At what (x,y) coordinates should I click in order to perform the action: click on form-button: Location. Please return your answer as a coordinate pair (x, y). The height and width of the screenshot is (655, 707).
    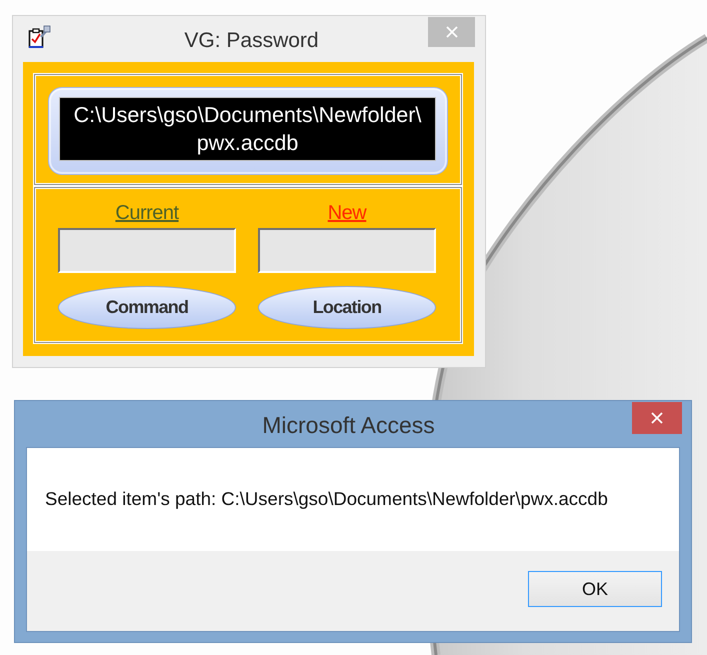
    Looking at the image, I should click on (347, 307).